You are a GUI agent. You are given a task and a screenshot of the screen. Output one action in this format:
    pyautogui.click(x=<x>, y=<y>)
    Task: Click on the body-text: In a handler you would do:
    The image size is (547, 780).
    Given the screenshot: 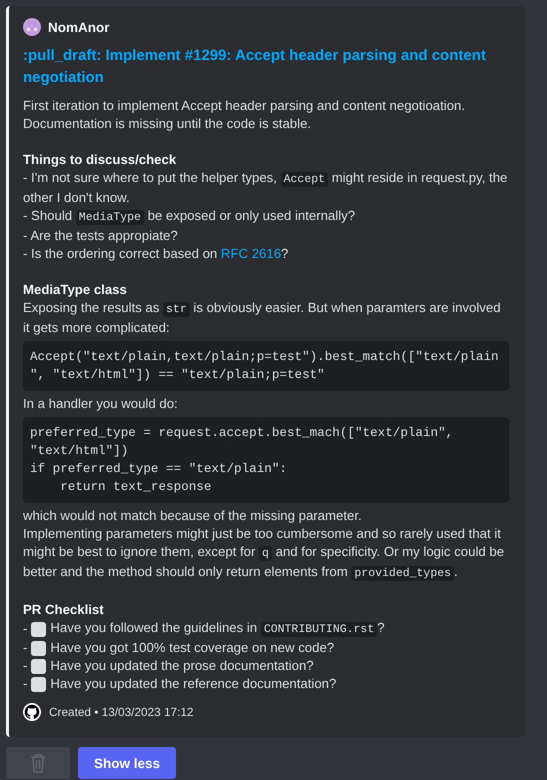 What is the action you would take?
    pyautogui.click(x=101, y=404)
    